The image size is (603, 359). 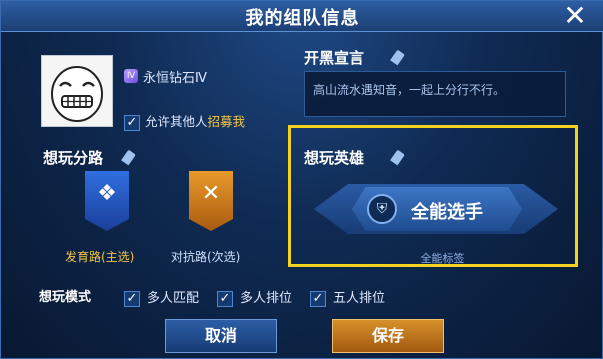 What do you see at coordinates (132, 122) in the screenshot?
I see `allow-recruit-checkbox: ✓` at bounding box center [132, 122].